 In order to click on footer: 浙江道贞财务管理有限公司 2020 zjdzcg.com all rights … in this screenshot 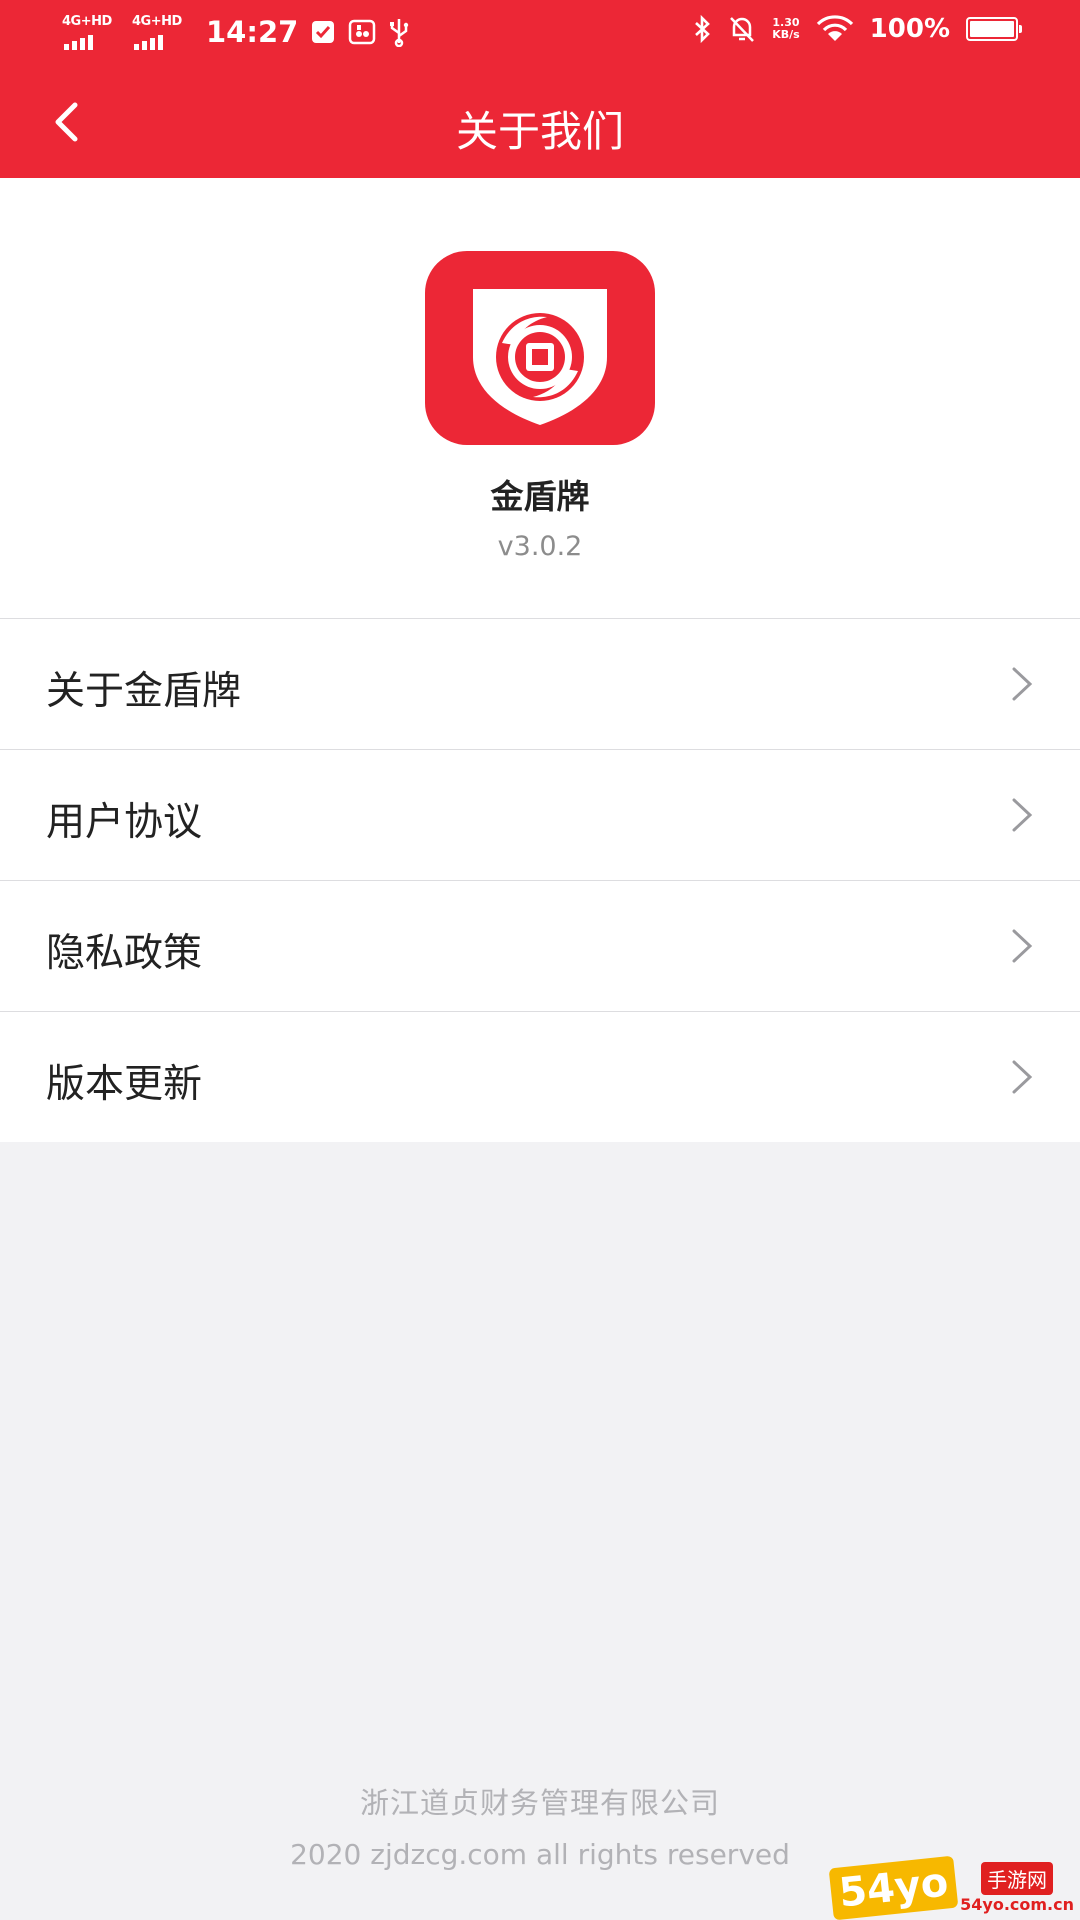, I will do `click(540, 1825)`.